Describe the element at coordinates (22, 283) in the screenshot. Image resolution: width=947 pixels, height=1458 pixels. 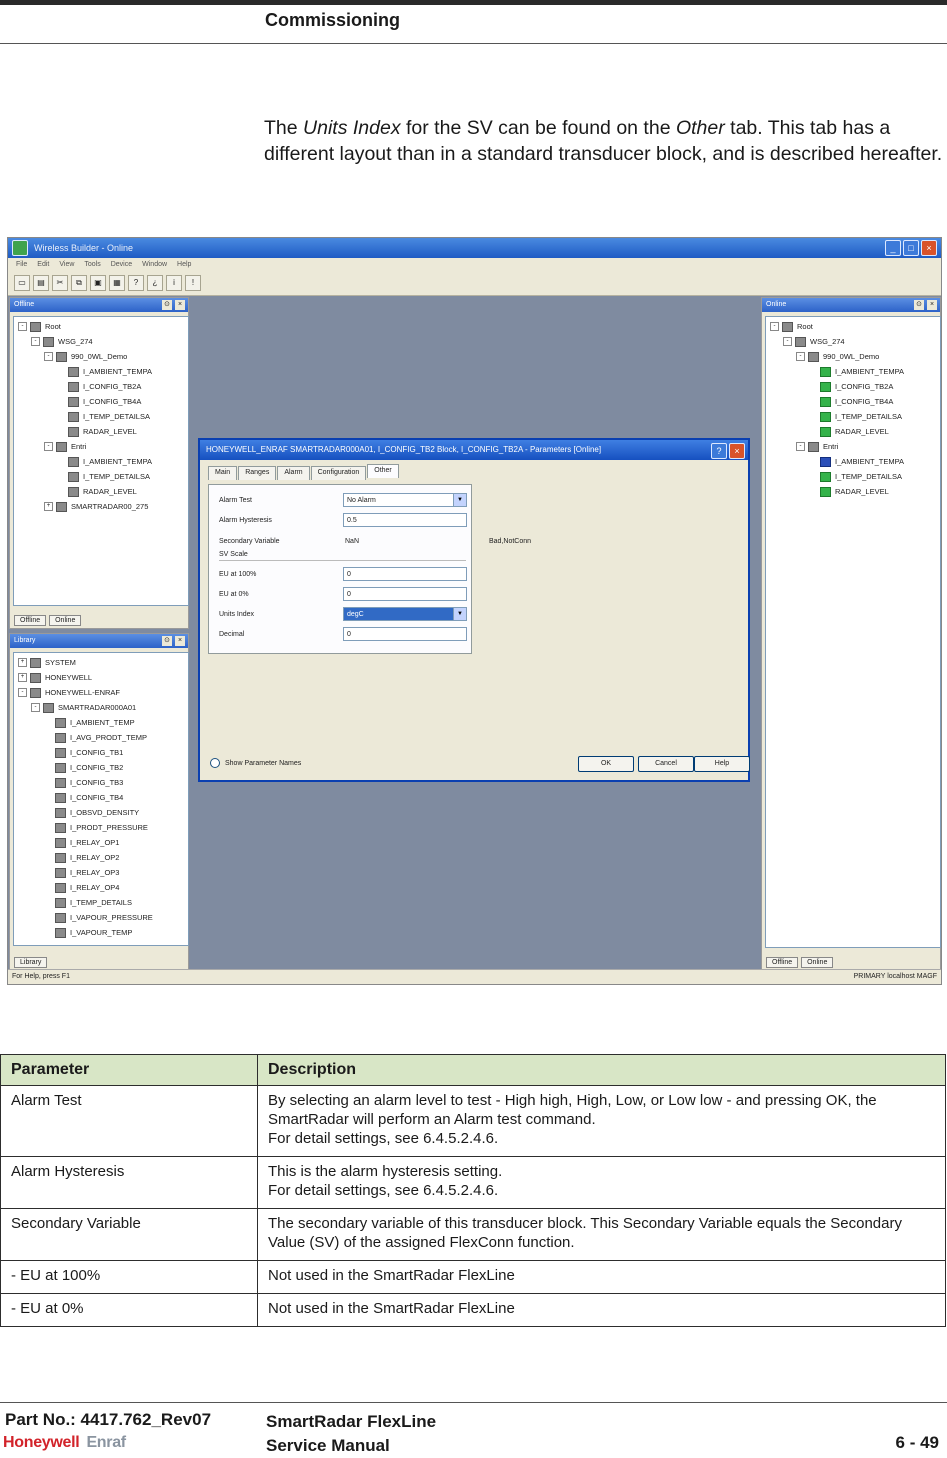
I see `new-icon: ▭` at that location.